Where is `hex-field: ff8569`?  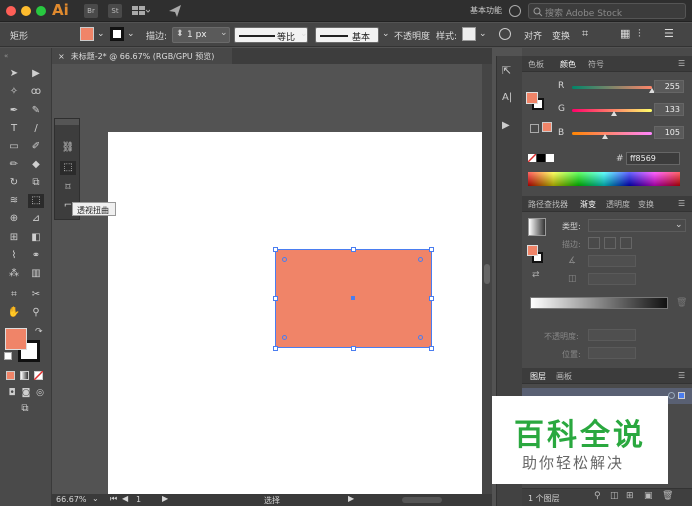
hex-field: ff8569 is located at coordinates (653, 158).